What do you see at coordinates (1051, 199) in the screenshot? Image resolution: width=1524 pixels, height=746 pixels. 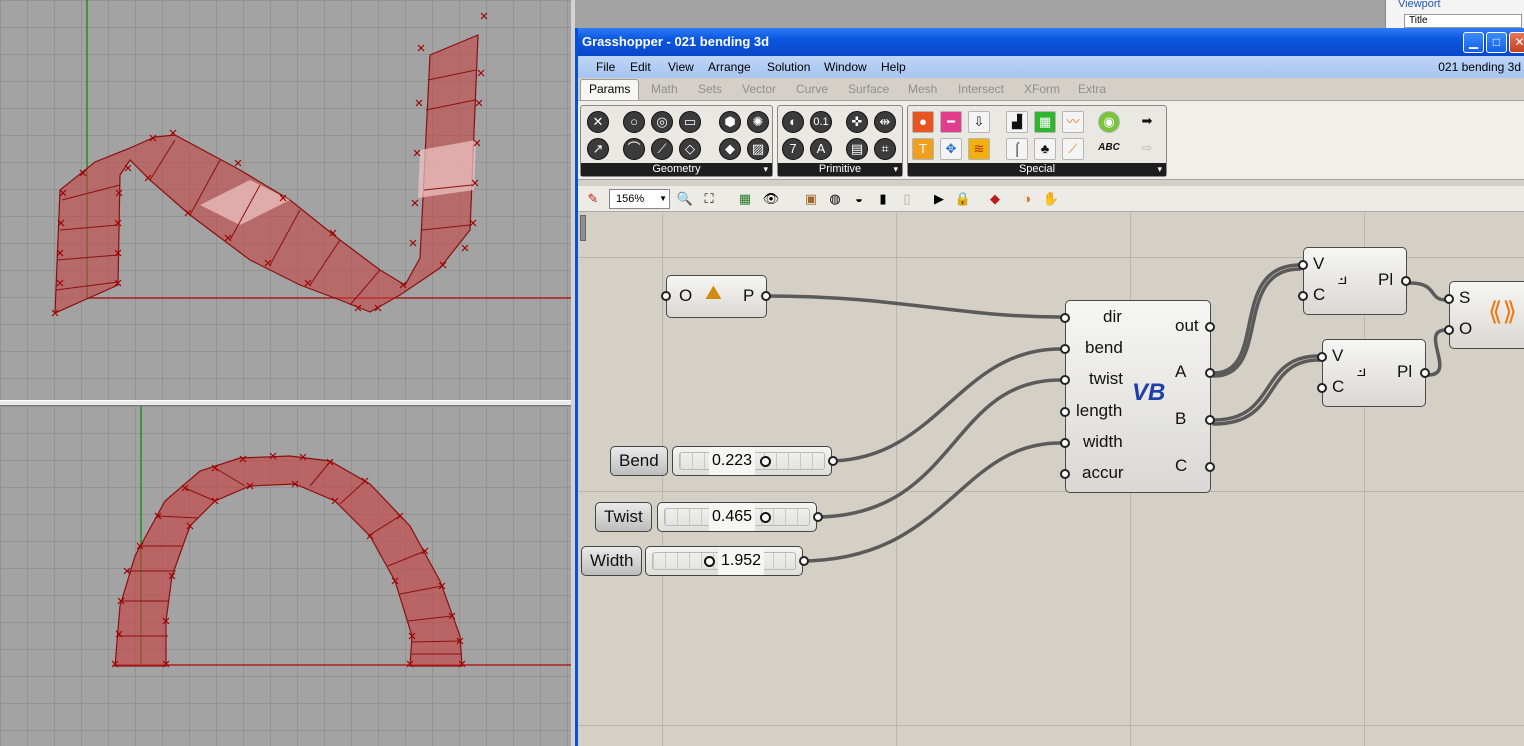 I see `sketch-icon: ✋` at bounding box center [1051, 199].